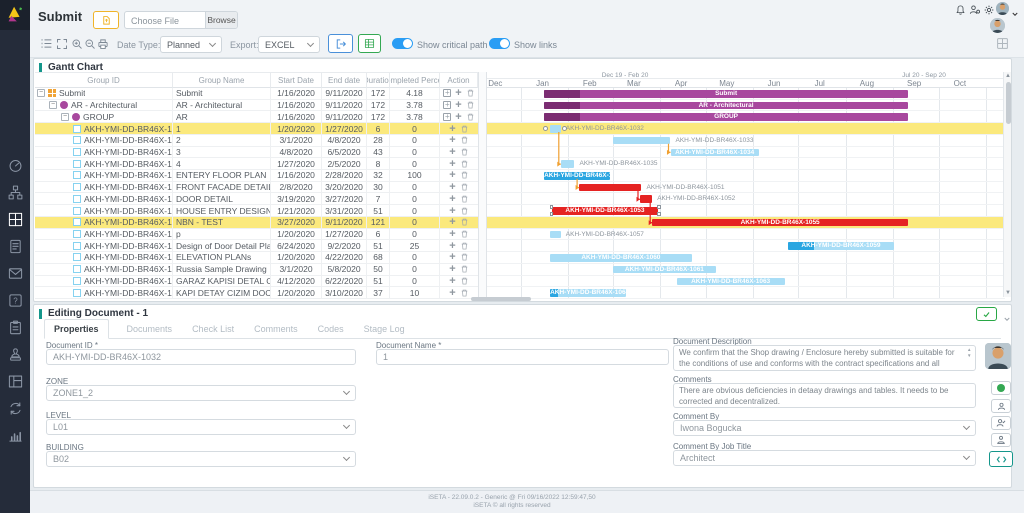 Image resolution: width=1024 pixels, height=513 pixels. I want to click on tab-stage-log: Stage Log, so click(384, 329).